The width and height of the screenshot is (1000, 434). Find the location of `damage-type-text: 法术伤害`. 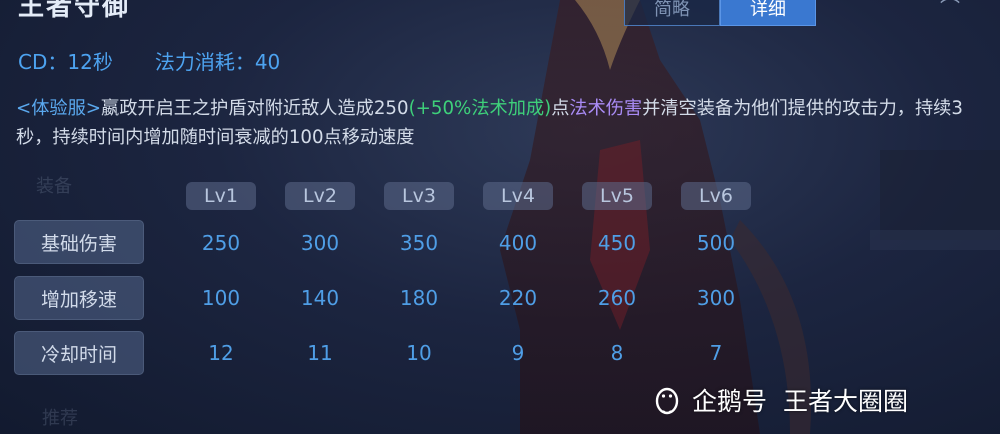

damage-type-text: 法术伤害 is located at coordinates (606, 108).